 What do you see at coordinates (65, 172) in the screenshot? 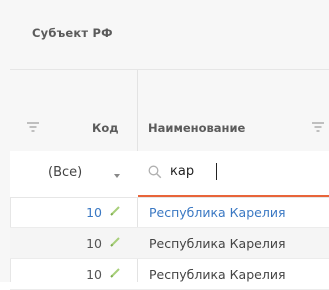
I see `code-filter-select: (Все)` at bounding box center [65, 172].